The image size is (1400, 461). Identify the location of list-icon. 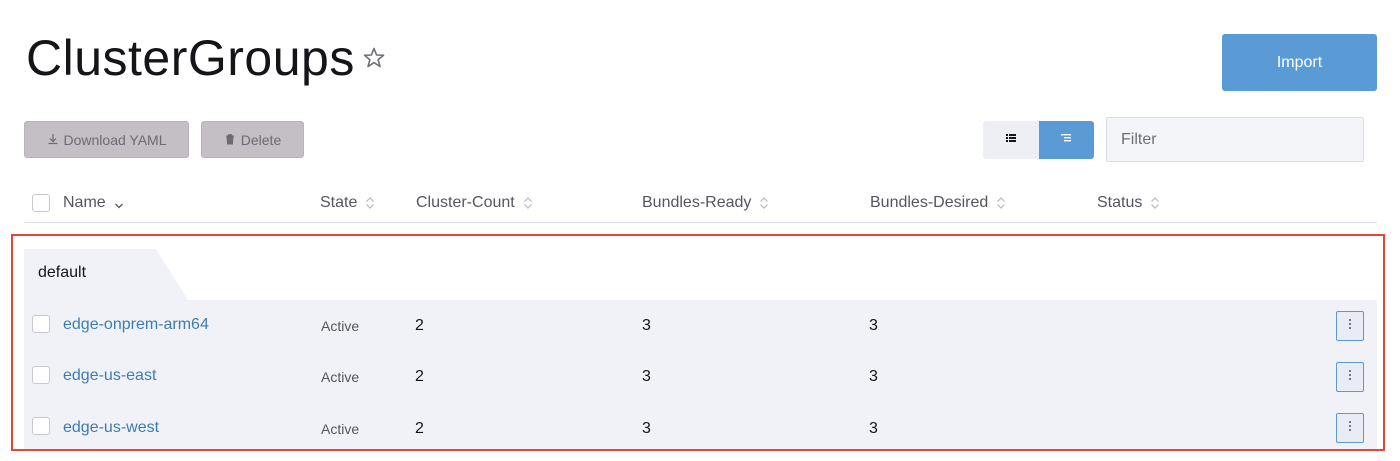
(1011, 140).